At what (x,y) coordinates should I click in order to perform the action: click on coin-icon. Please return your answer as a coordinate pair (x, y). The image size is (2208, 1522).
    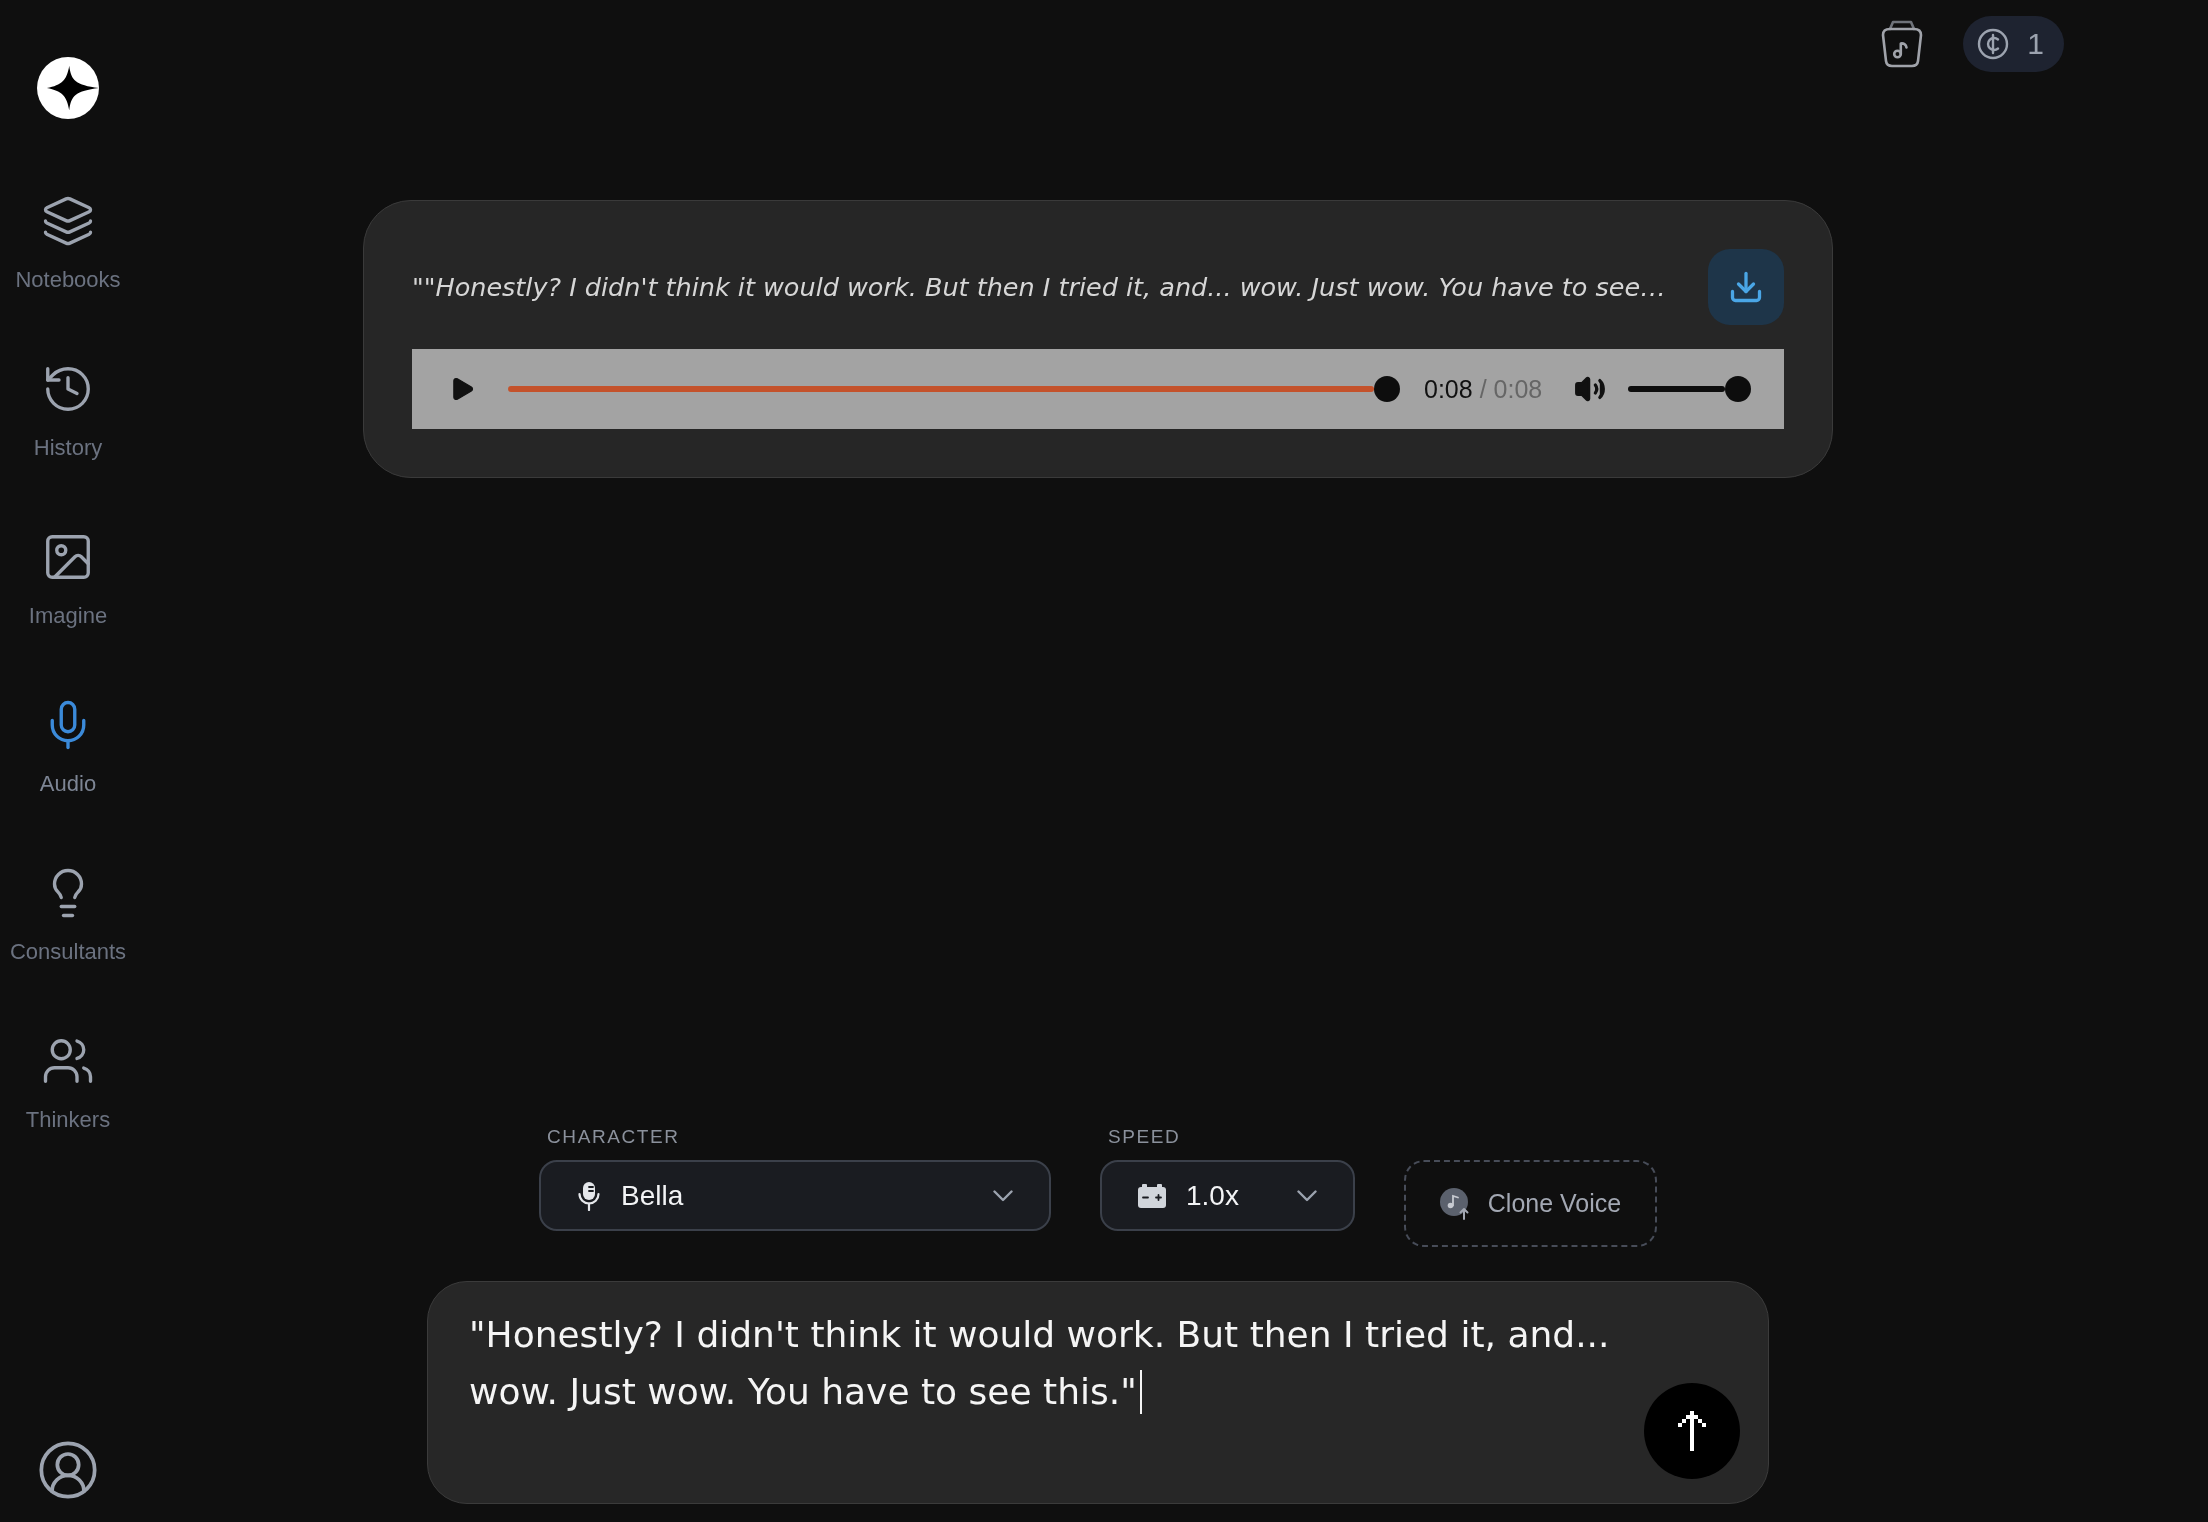
    Looking at the image, I should click on (1993, 44).